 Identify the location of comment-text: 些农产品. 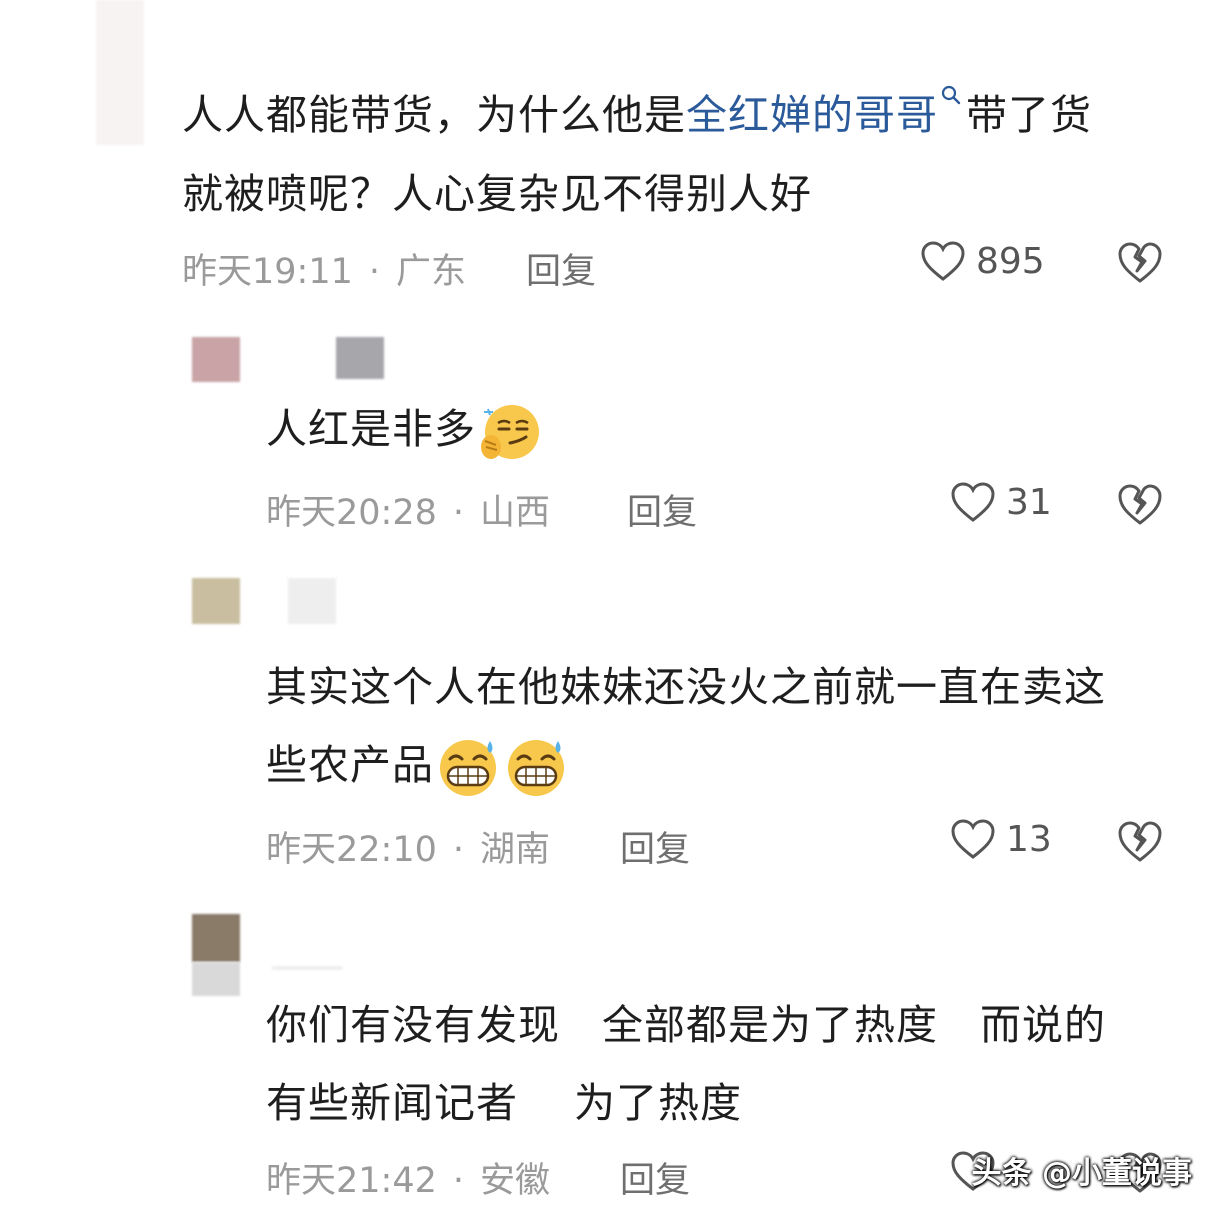
(418, 765).